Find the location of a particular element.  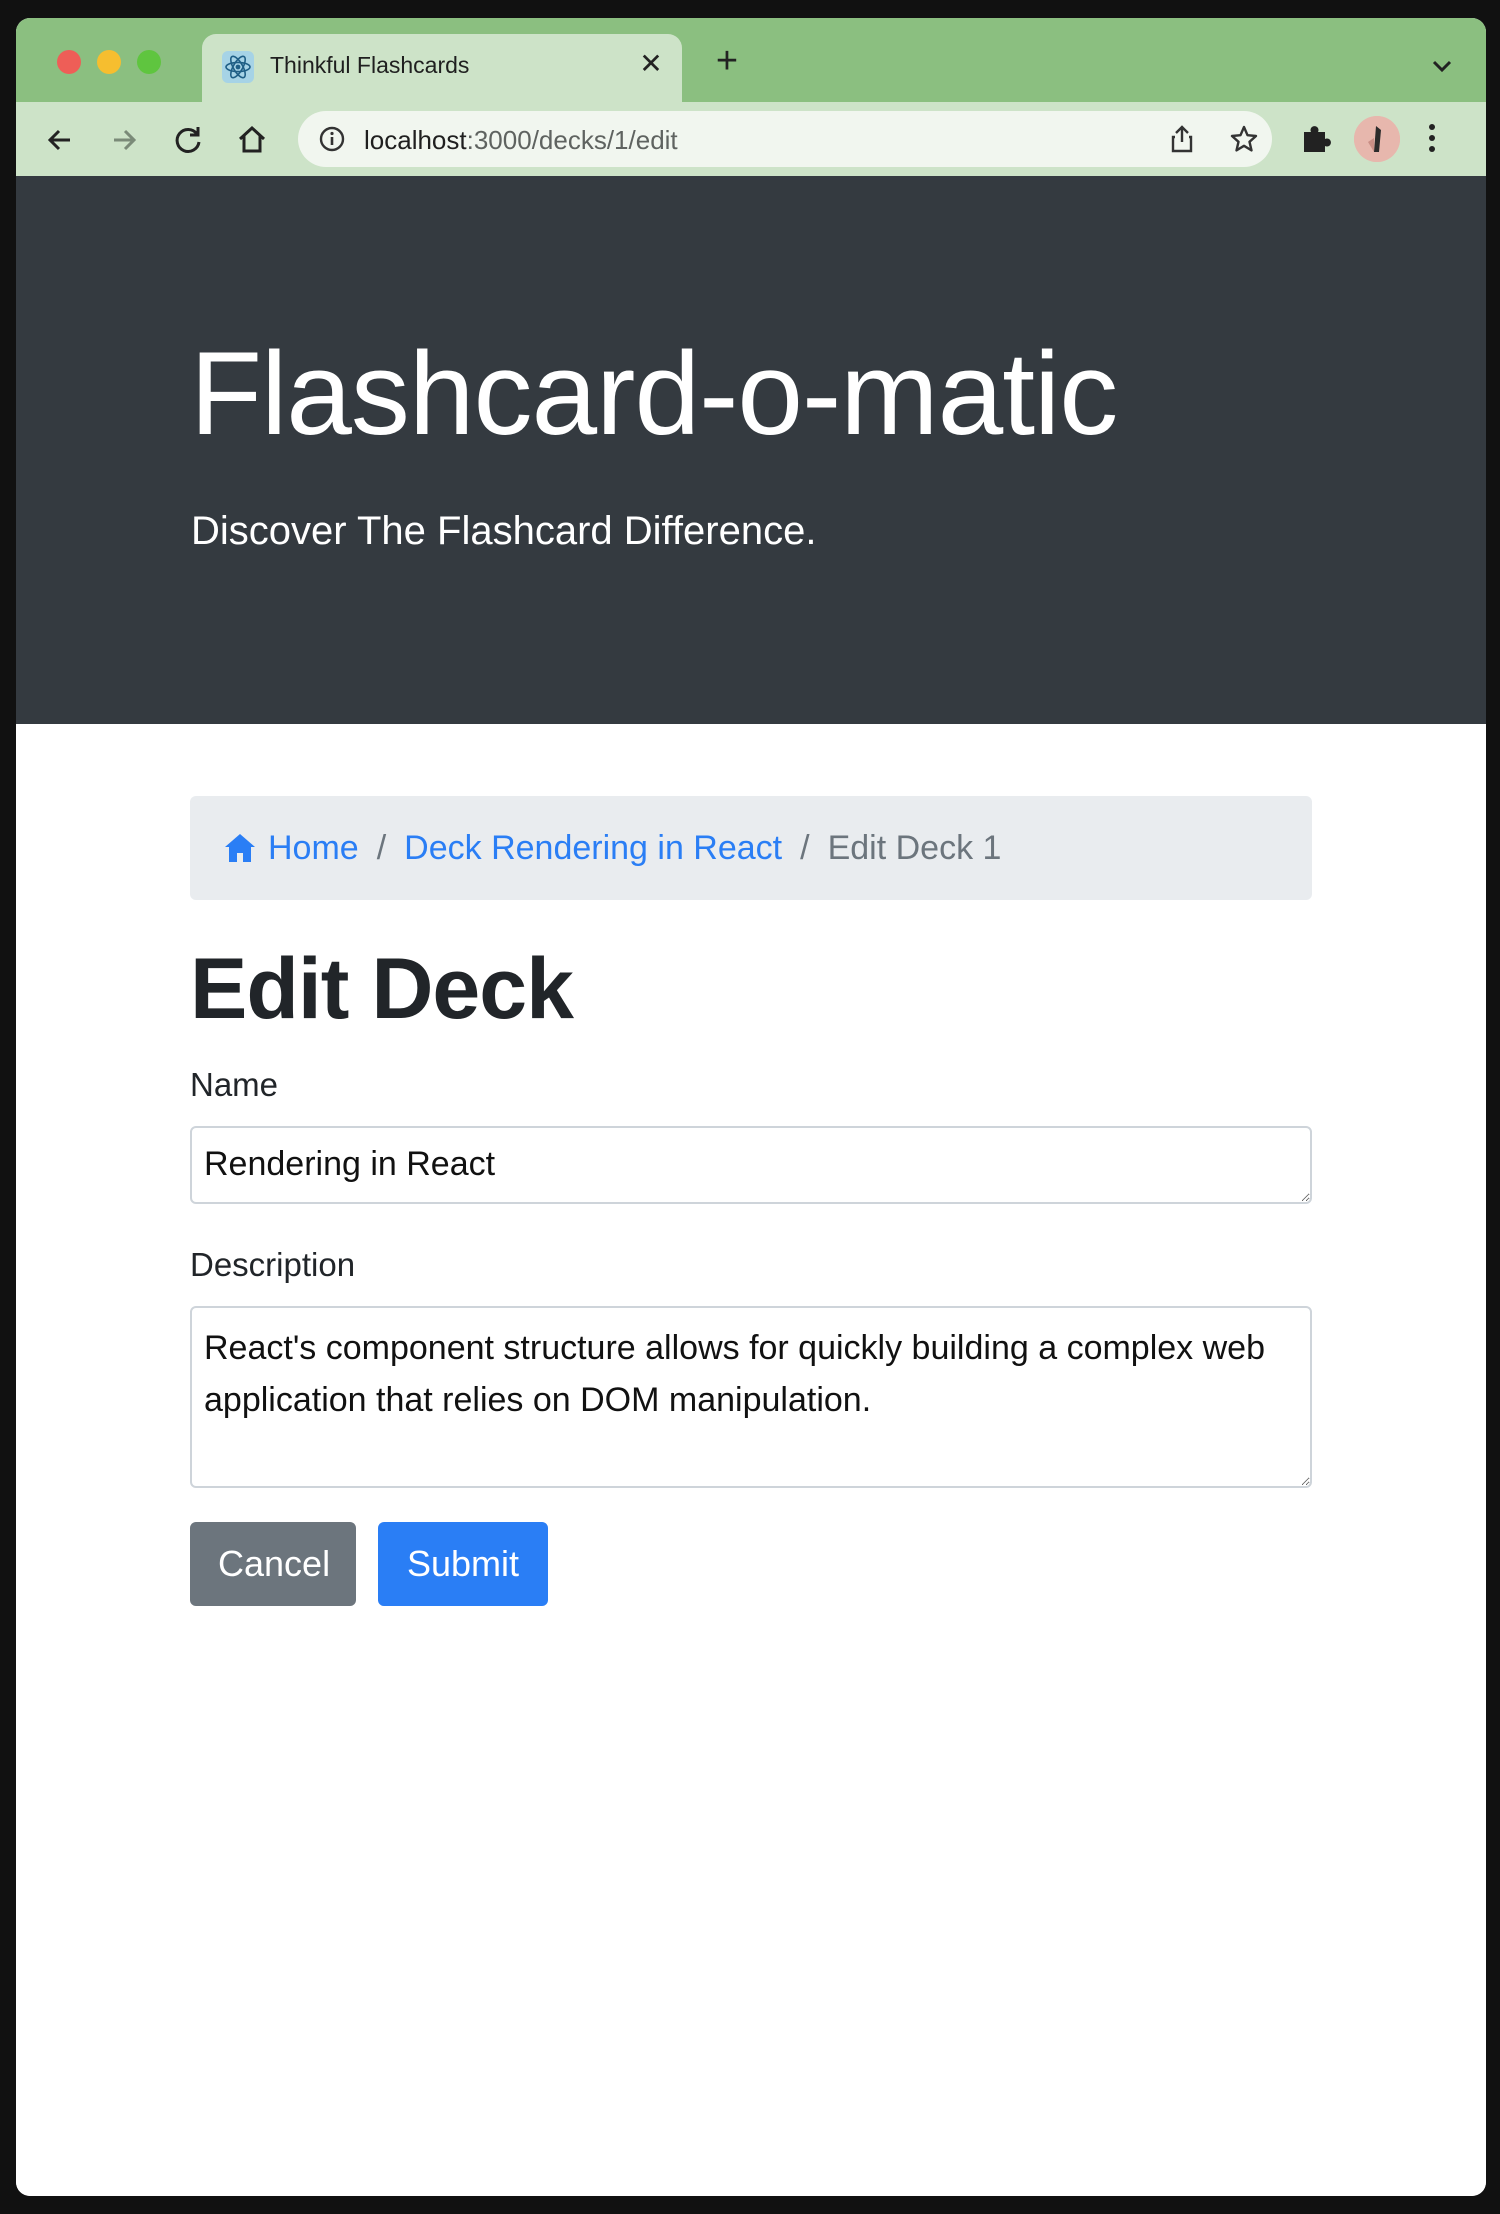

breadcrumb-home-link: Home is located at coordinates (291, 848).